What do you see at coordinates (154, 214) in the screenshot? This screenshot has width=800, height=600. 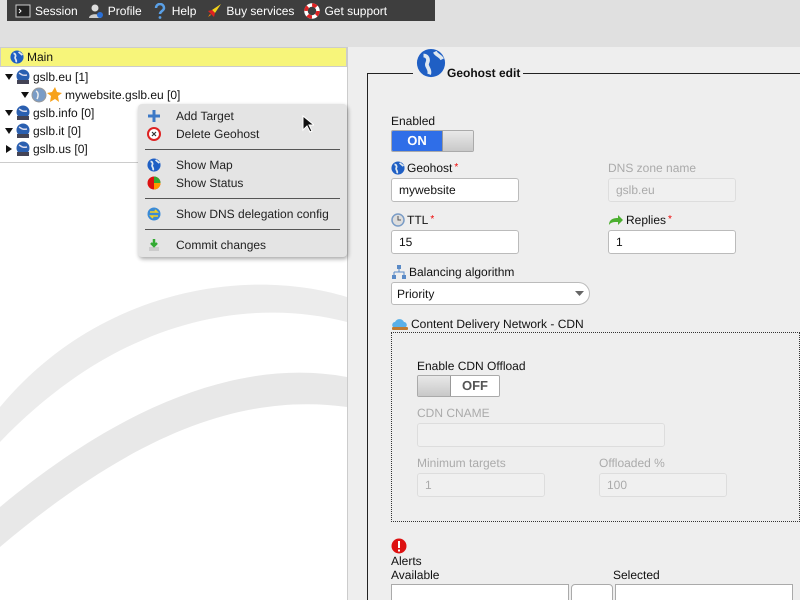 I see `globe-arrows-icon` at bounding box center [154, 214].